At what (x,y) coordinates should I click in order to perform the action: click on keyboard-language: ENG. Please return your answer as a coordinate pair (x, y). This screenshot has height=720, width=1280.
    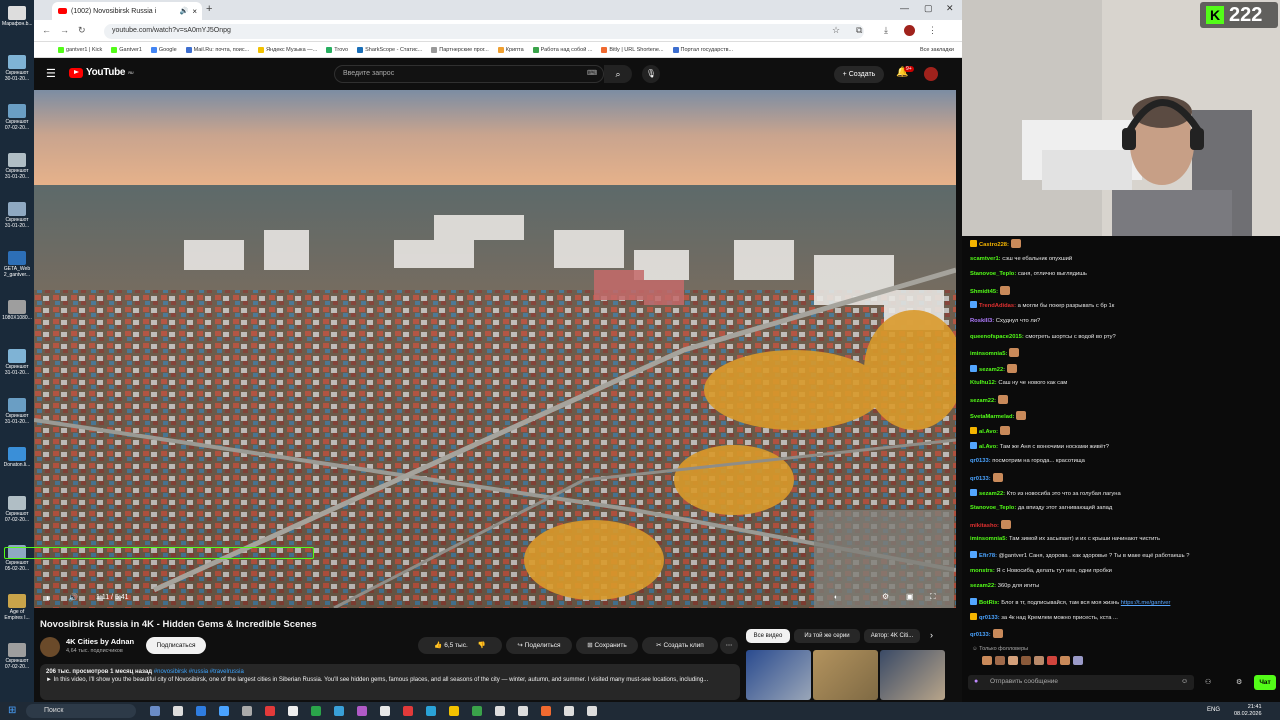
    Looking at the image, I should click on (1213, 710).